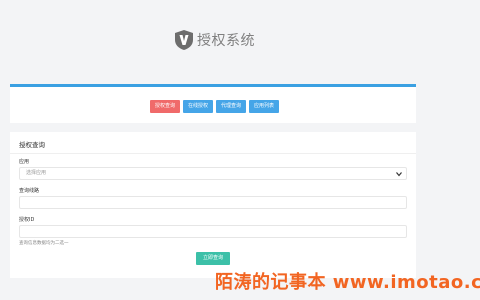  What do you see at coordinates (226, 41) in the screenshot?
I see `site-title: 授权系统` at bounding box center [226, 41].